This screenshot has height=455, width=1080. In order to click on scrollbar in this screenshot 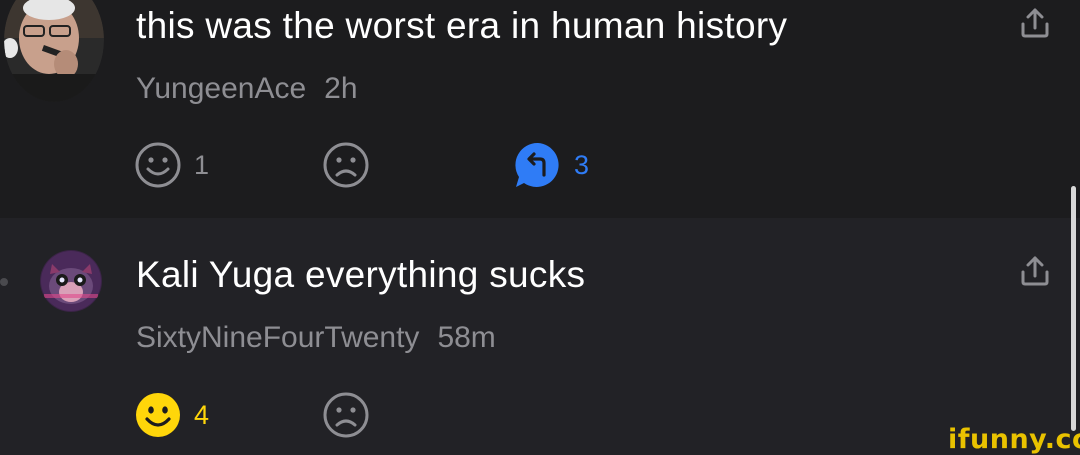, I will do `click(1073, 308)`.